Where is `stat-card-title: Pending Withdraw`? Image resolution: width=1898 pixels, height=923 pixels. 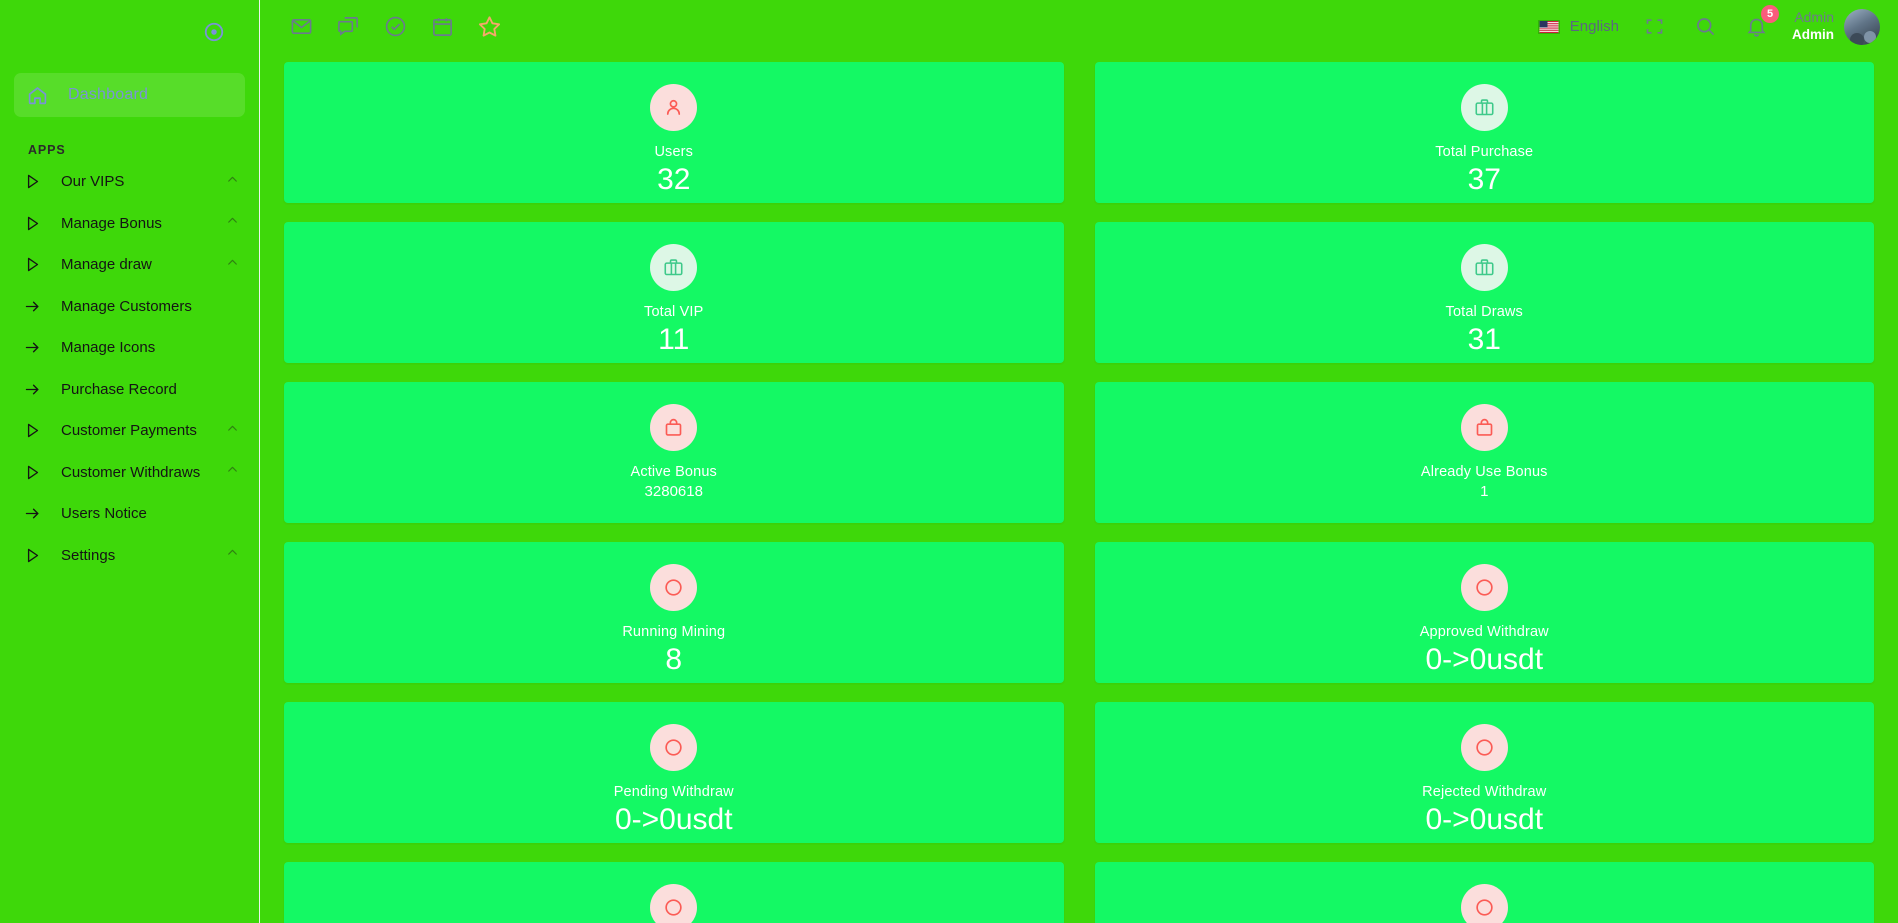
stat-card-title: Pending Withdraw is located at coordinates (673, 792).